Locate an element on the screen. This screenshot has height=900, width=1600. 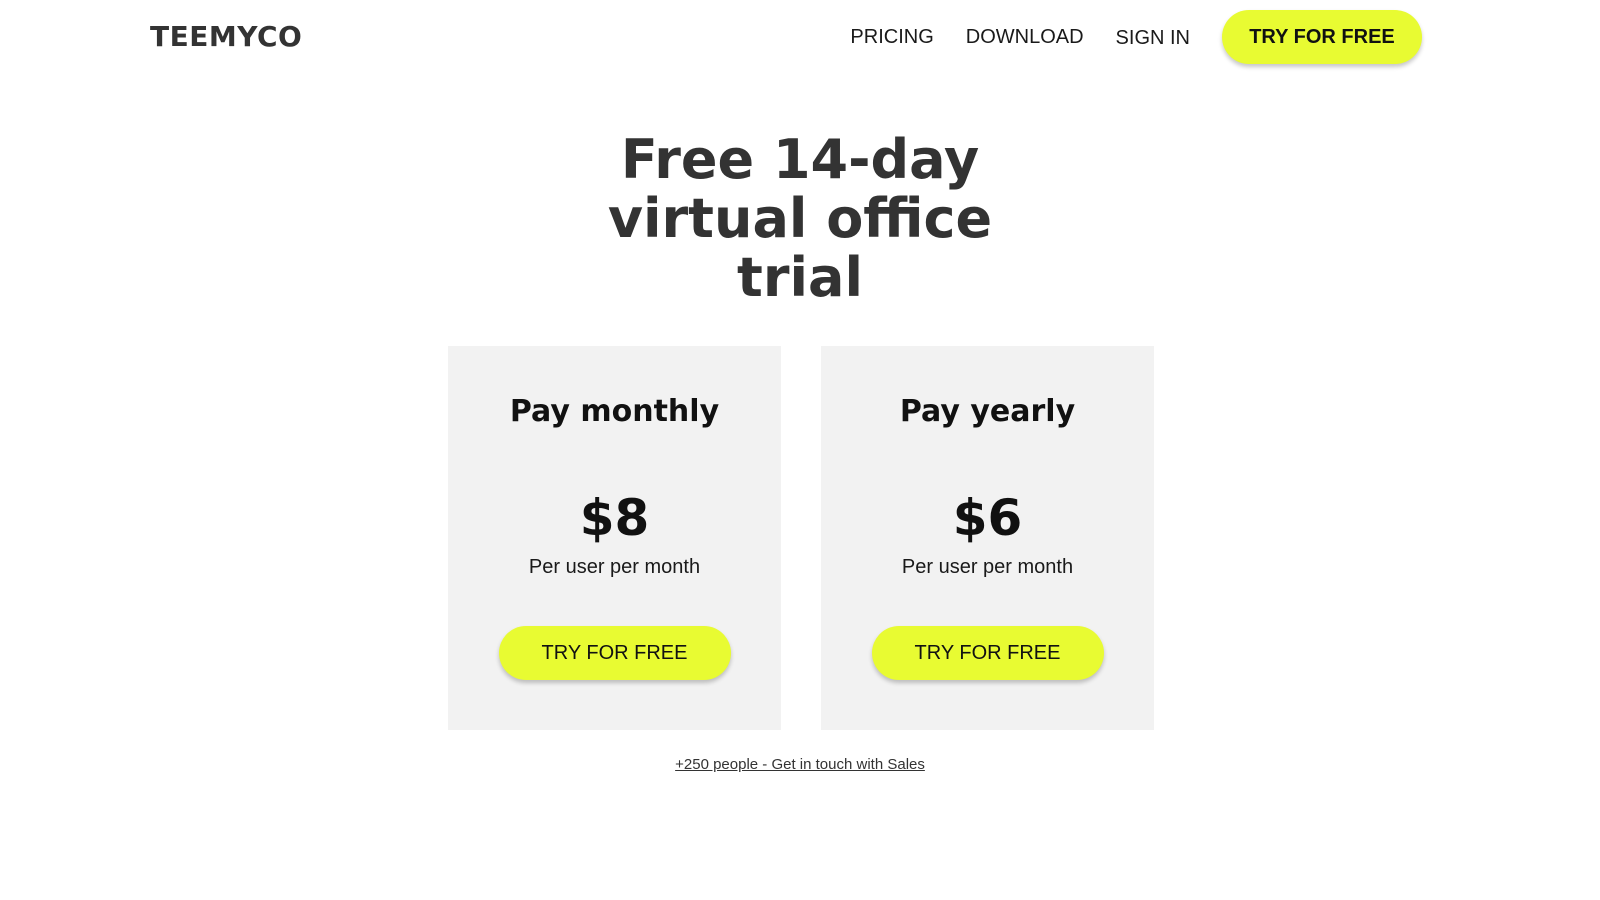
nav-download-link: DOWNLOAD is located at coordinates (1025, 37).